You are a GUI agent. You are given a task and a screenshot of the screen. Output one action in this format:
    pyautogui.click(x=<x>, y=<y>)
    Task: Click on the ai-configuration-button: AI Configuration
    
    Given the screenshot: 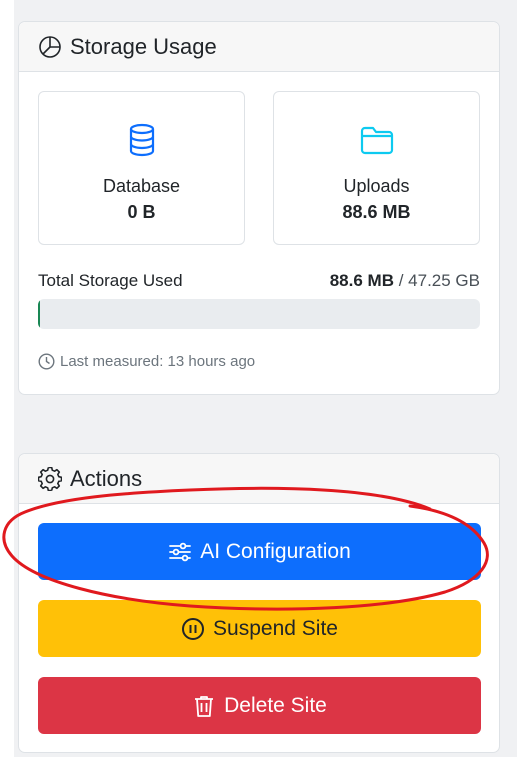 What is the action you would take?
    pyautogui.click(x=259, y=551)
    